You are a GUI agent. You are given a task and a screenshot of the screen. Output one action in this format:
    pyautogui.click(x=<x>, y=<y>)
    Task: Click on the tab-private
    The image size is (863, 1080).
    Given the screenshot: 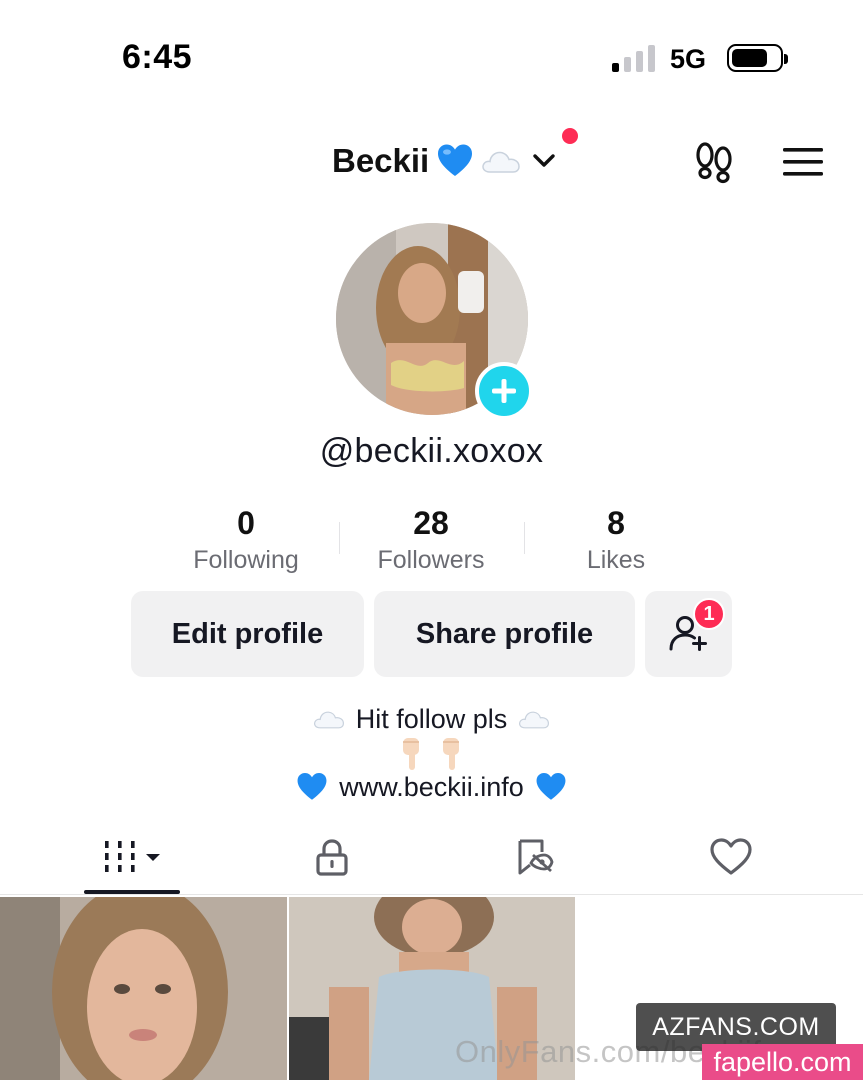 What is the action you would take?
    pyautogui.click(x=332, y=857)
    